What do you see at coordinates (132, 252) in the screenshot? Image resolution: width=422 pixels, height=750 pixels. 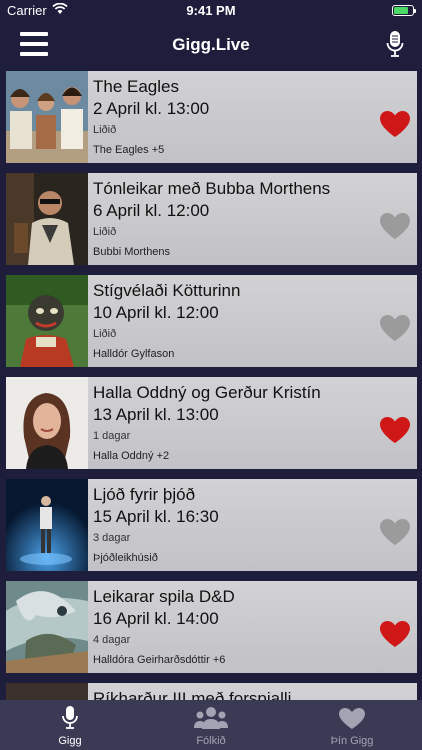 I see `event-artists: Bubbi Morthens` at bounding box center [132, 252].